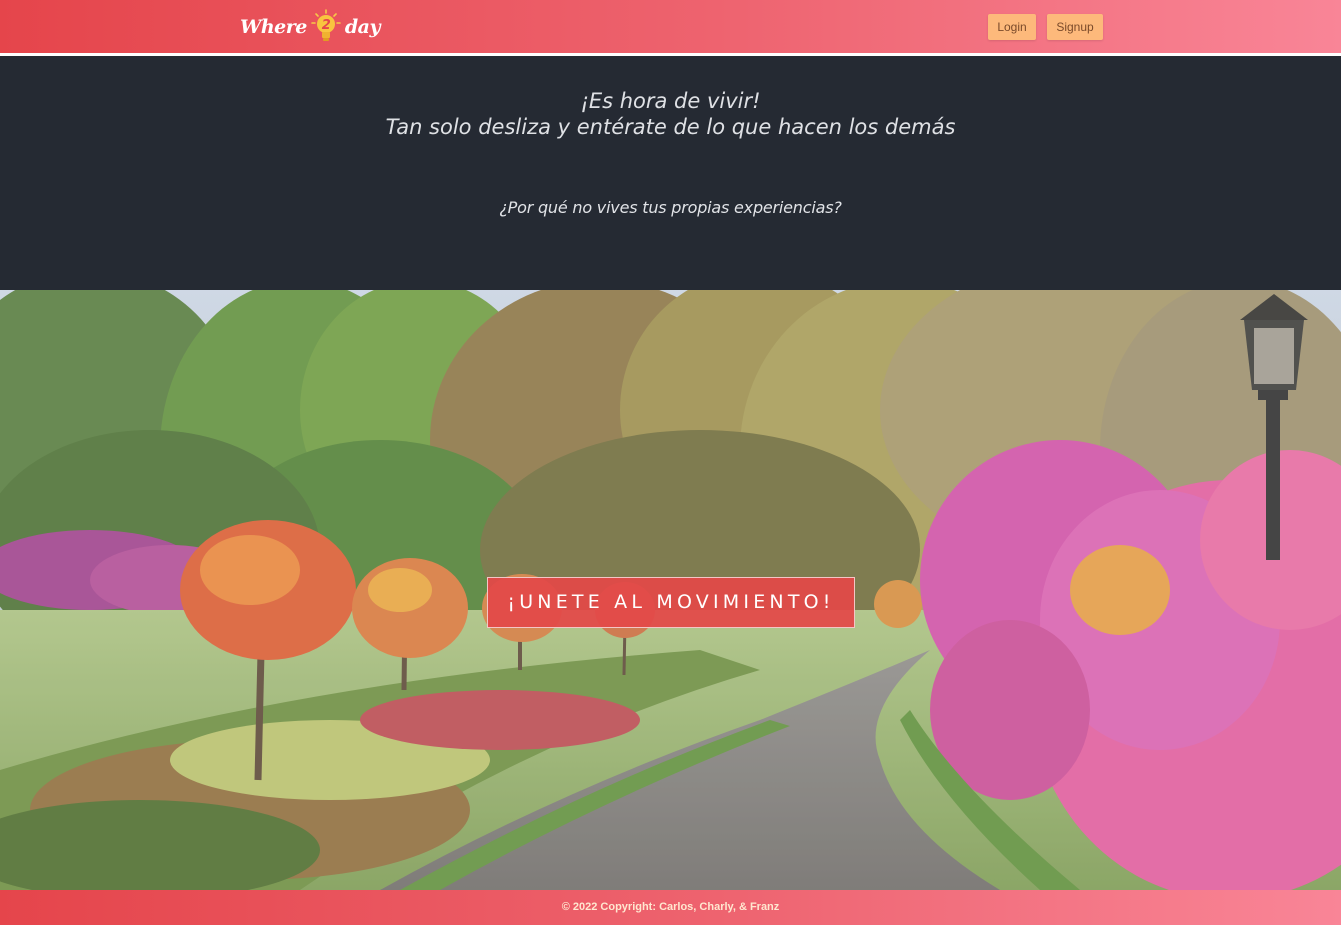 This screenshot has width=1341, height=925. What do you see at coordinates (310, 27) in the screenshot?
I see `brand-logo: Where 2 day` at bounding box center [310, 27].